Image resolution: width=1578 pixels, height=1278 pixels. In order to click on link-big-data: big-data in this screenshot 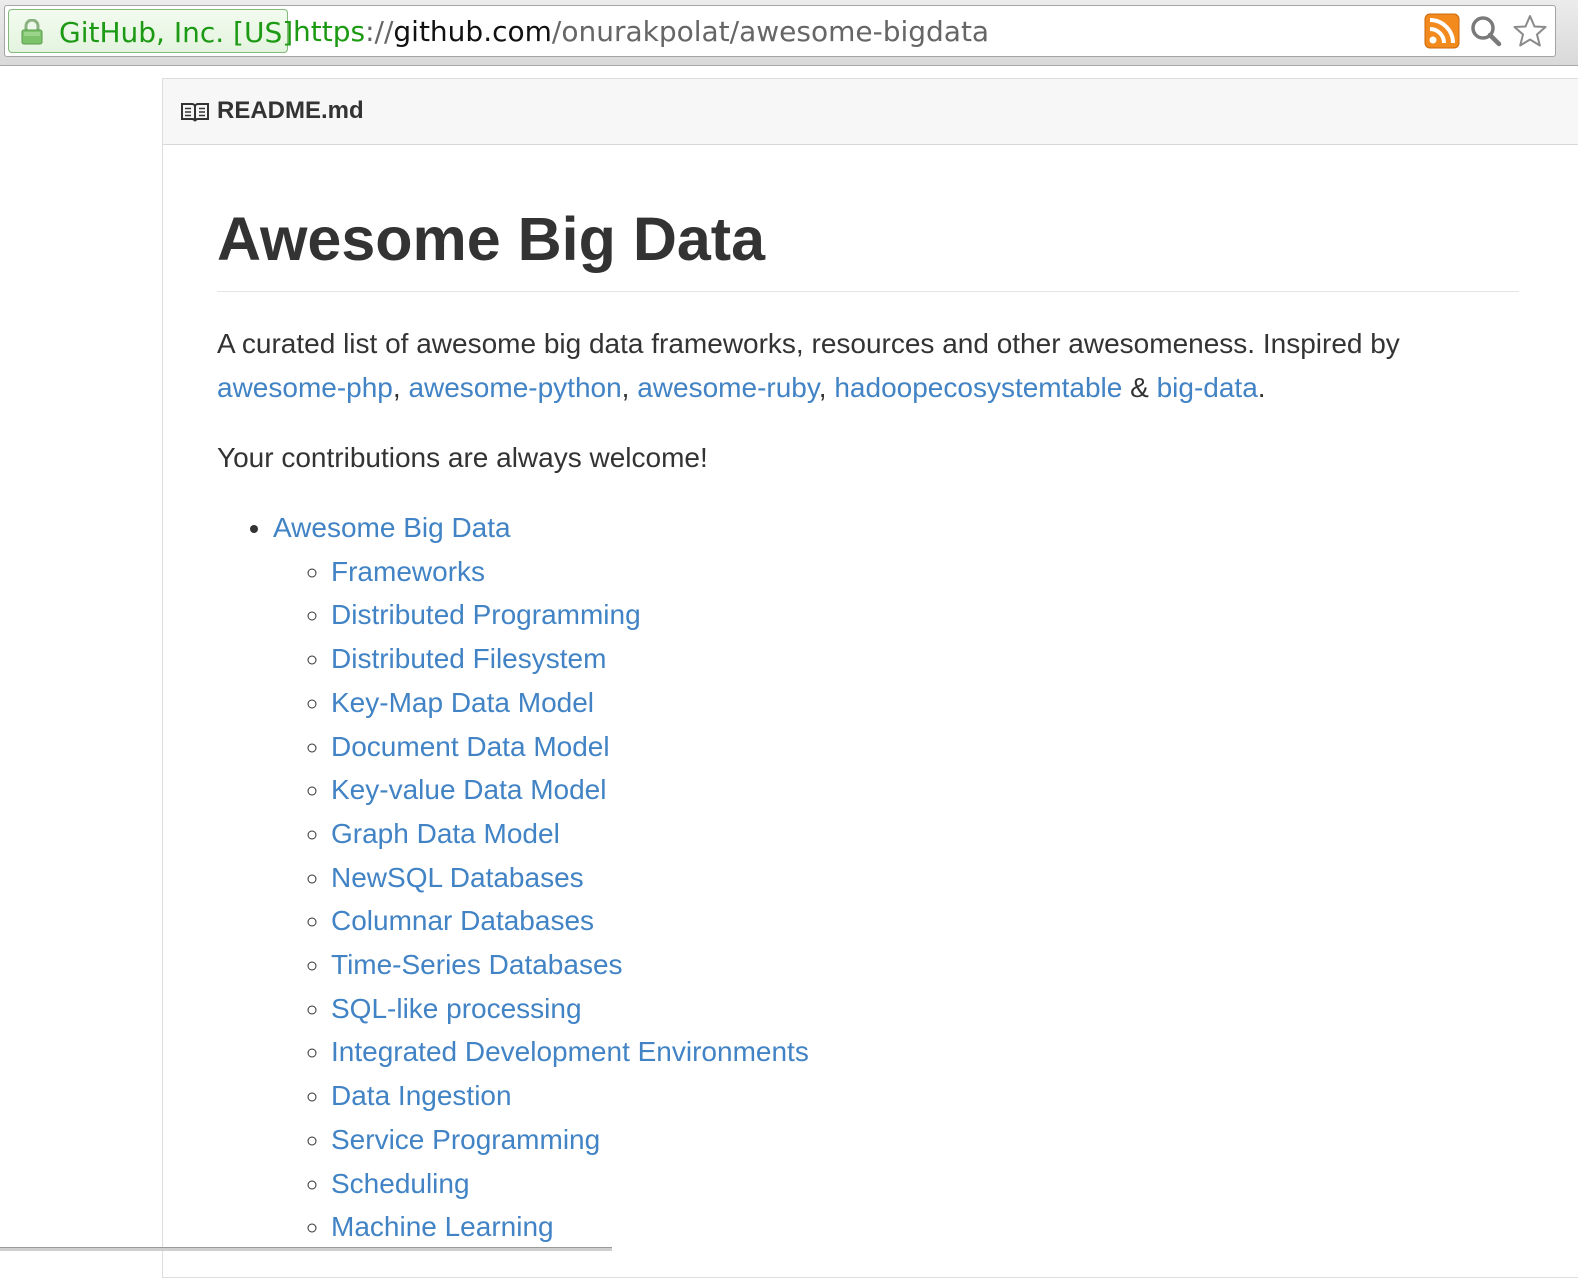, I will do `click(1207, 387)`.